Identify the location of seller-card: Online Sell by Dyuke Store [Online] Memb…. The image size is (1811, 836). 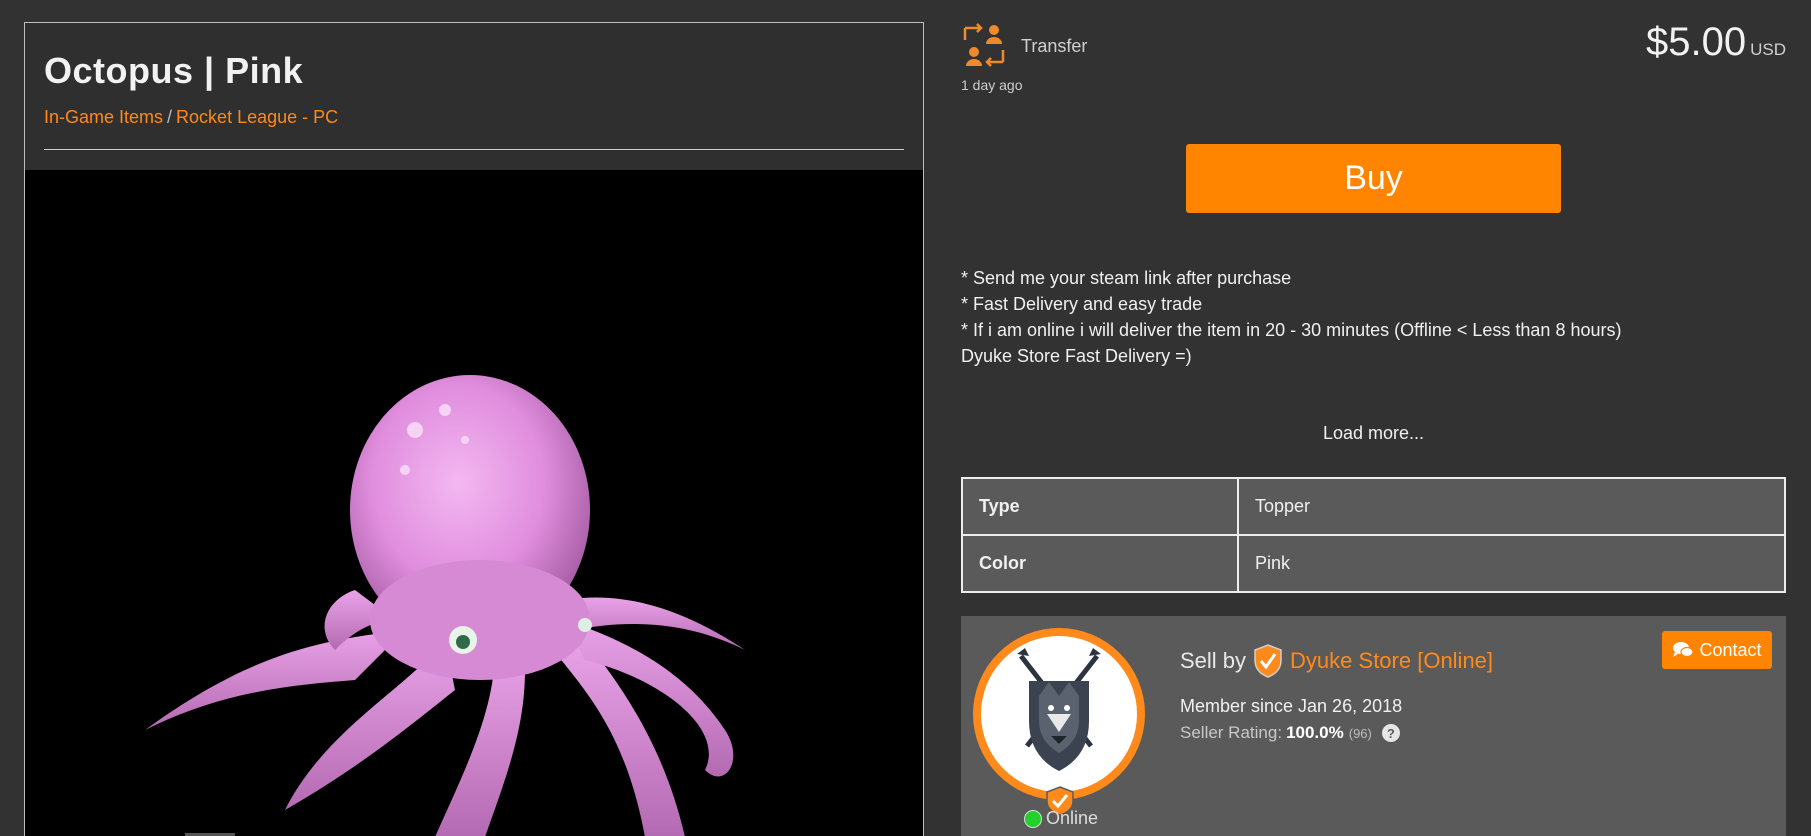
(1373, 726).